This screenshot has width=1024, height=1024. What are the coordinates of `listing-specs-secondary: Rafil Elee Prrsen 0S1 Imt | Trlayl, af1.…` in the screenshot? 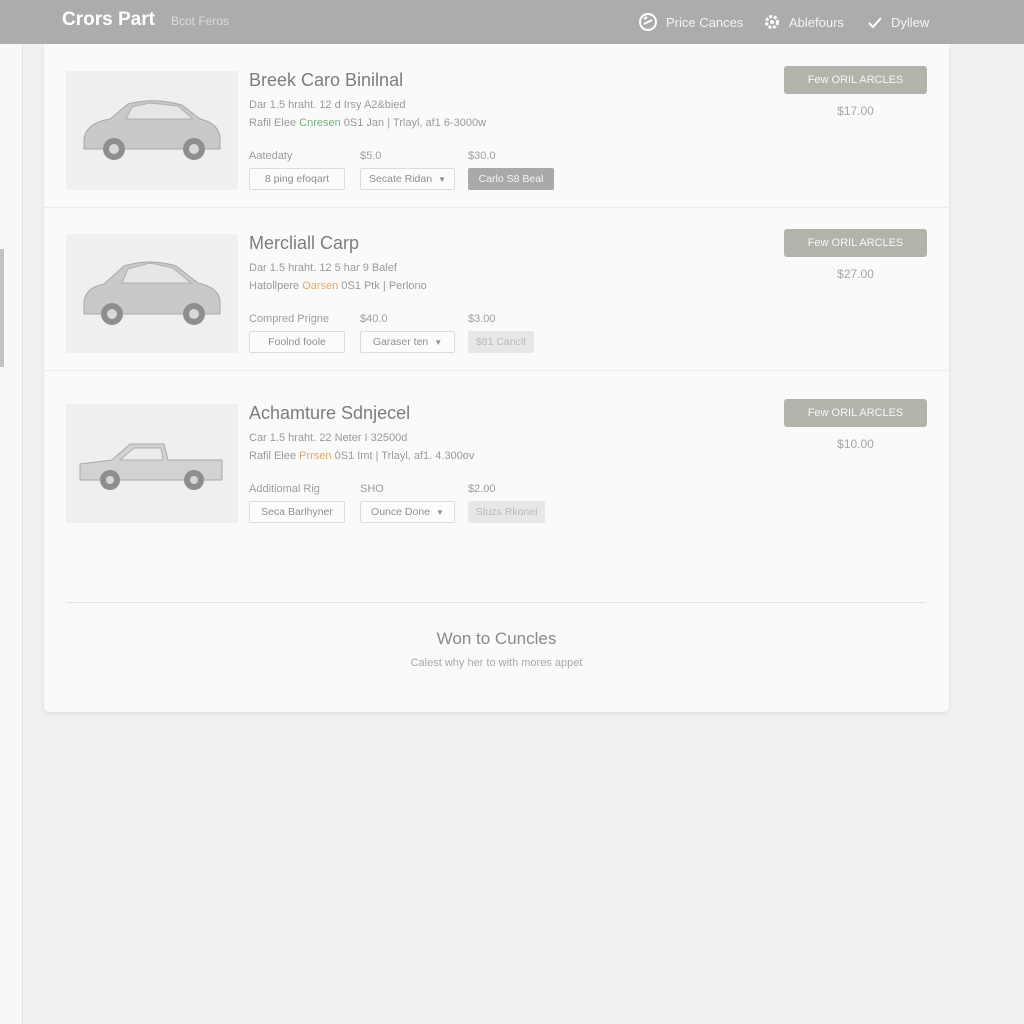 It's located at (361, 456).